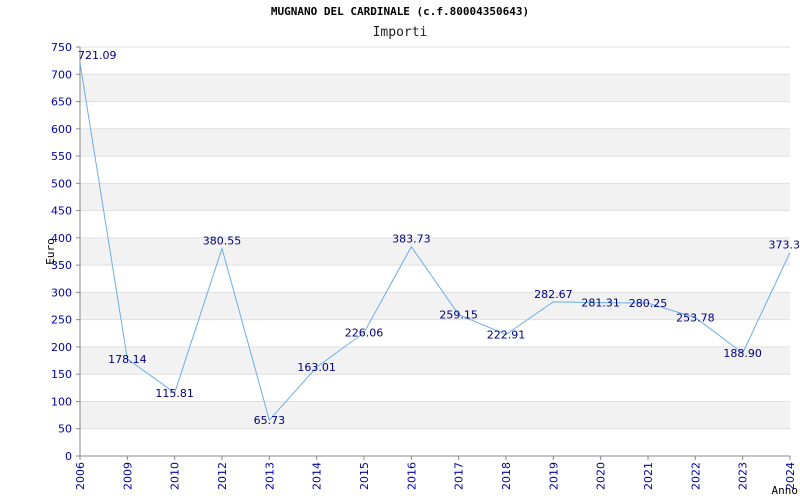 The image size is (800, 500). I want to click on x-tick-label: 2015, so click(364, 476).